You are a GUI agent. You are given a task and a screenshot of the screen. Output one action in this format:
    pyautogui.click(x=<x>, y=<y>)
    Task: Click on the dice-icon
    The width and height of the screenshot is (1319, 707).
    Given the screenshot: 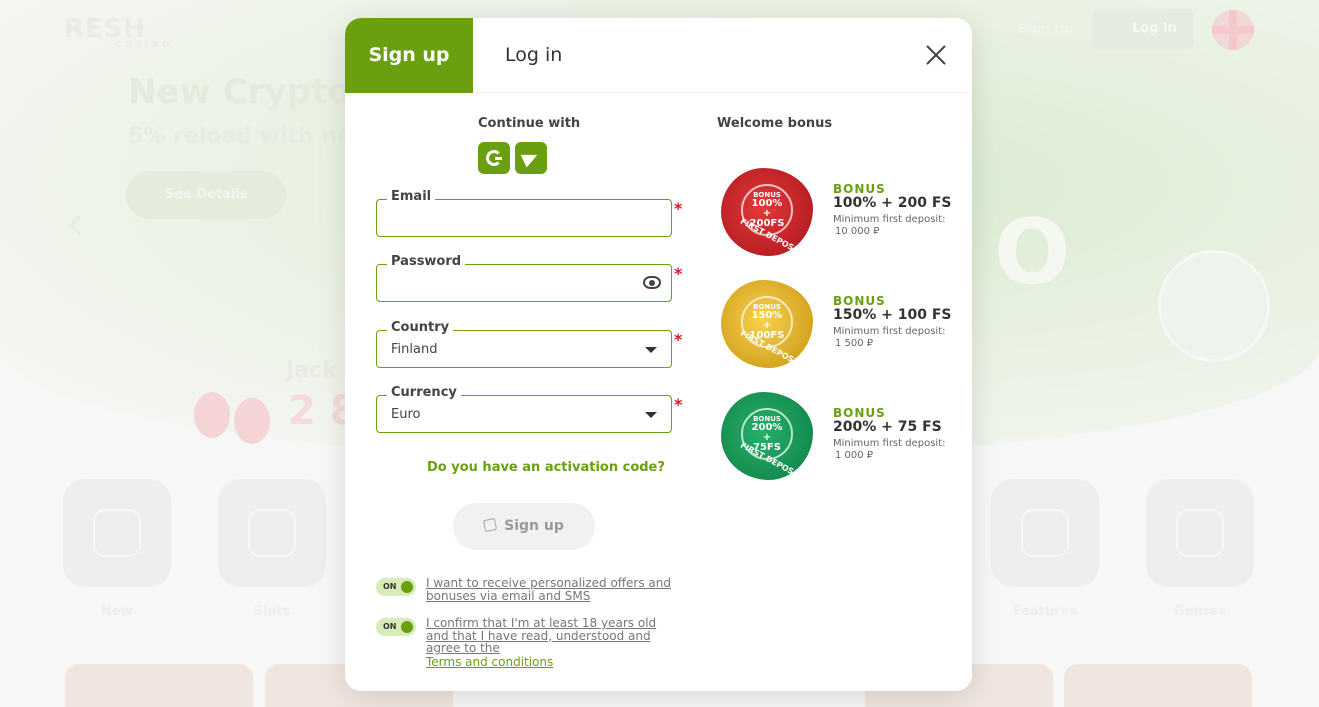 What is the action you would take?
    pyautogui.click(x=490, y=525)
    